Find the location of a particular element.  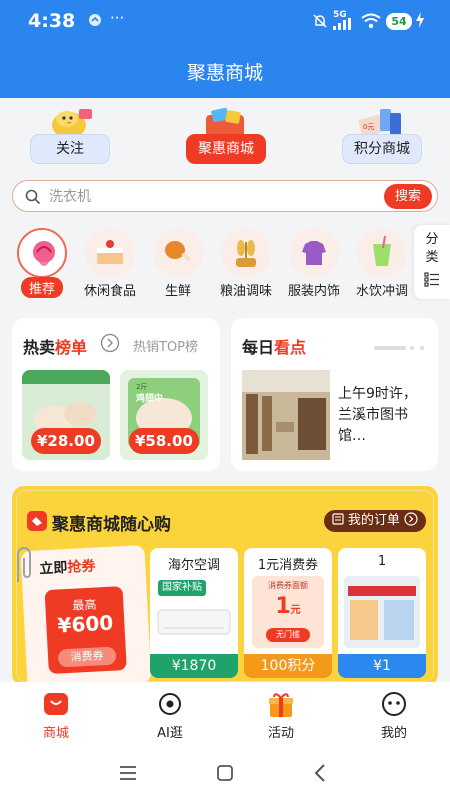

category-snacks: 休闲食品 is located at coordinates (110, 263).